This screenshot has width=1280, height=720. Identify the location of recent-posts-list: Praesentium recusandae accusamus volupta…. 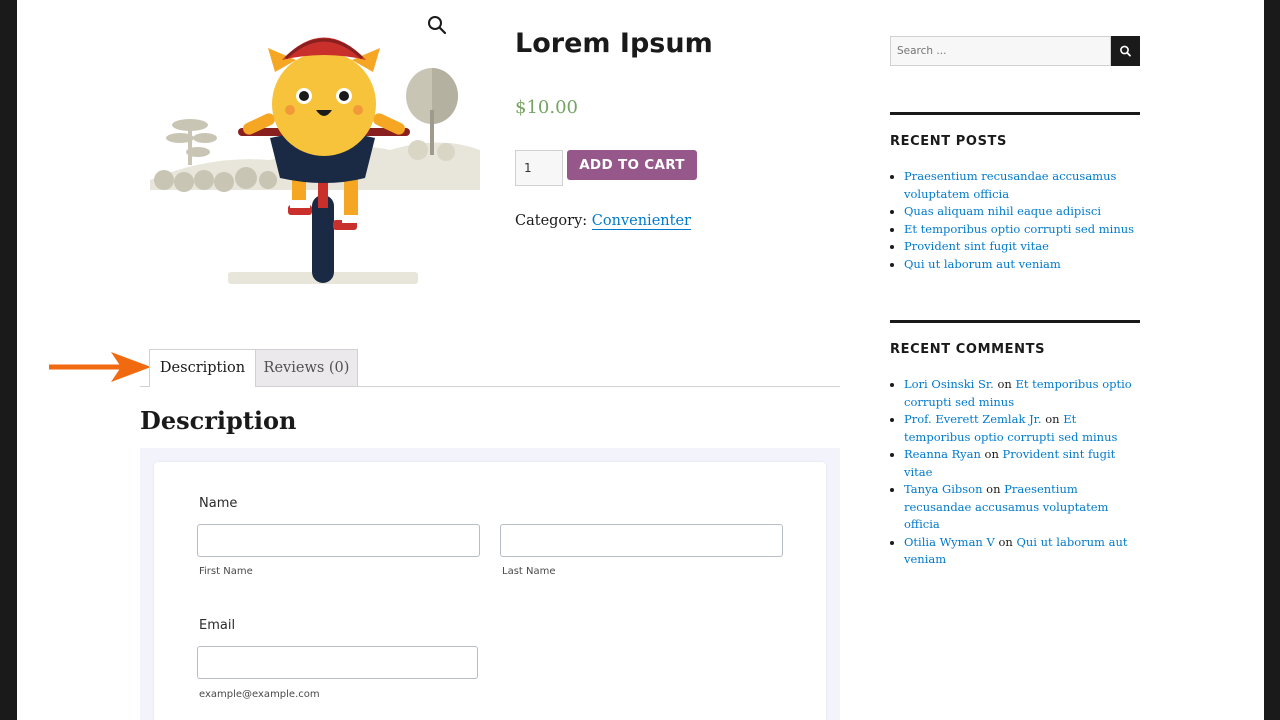
(1015, 220).